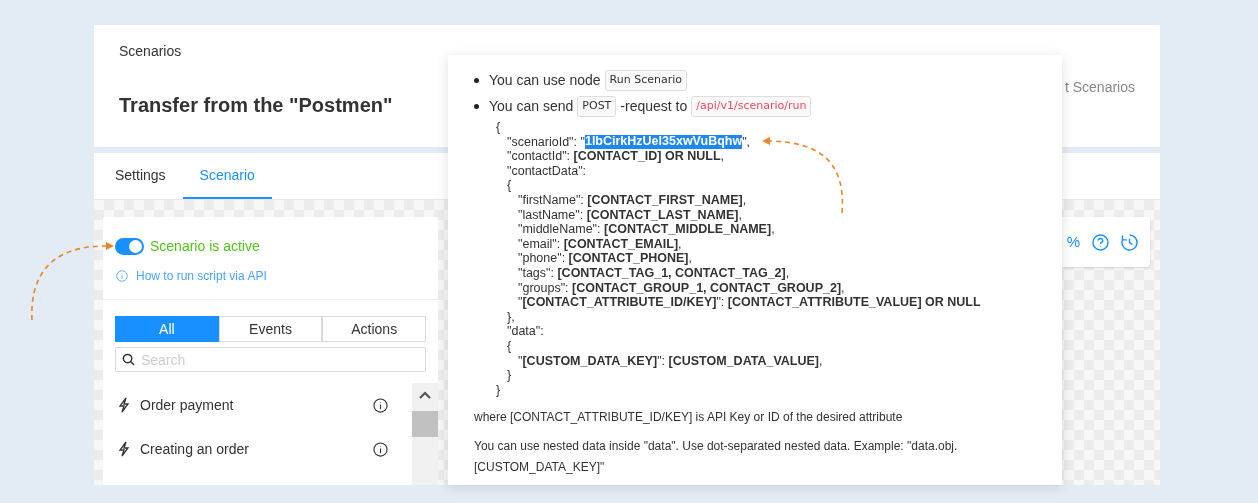 The height and width of the screenshot is (503, 1258). Describe the element at coordinates (129, 246) in the screenshot. I see `toggle-switch` at that location.